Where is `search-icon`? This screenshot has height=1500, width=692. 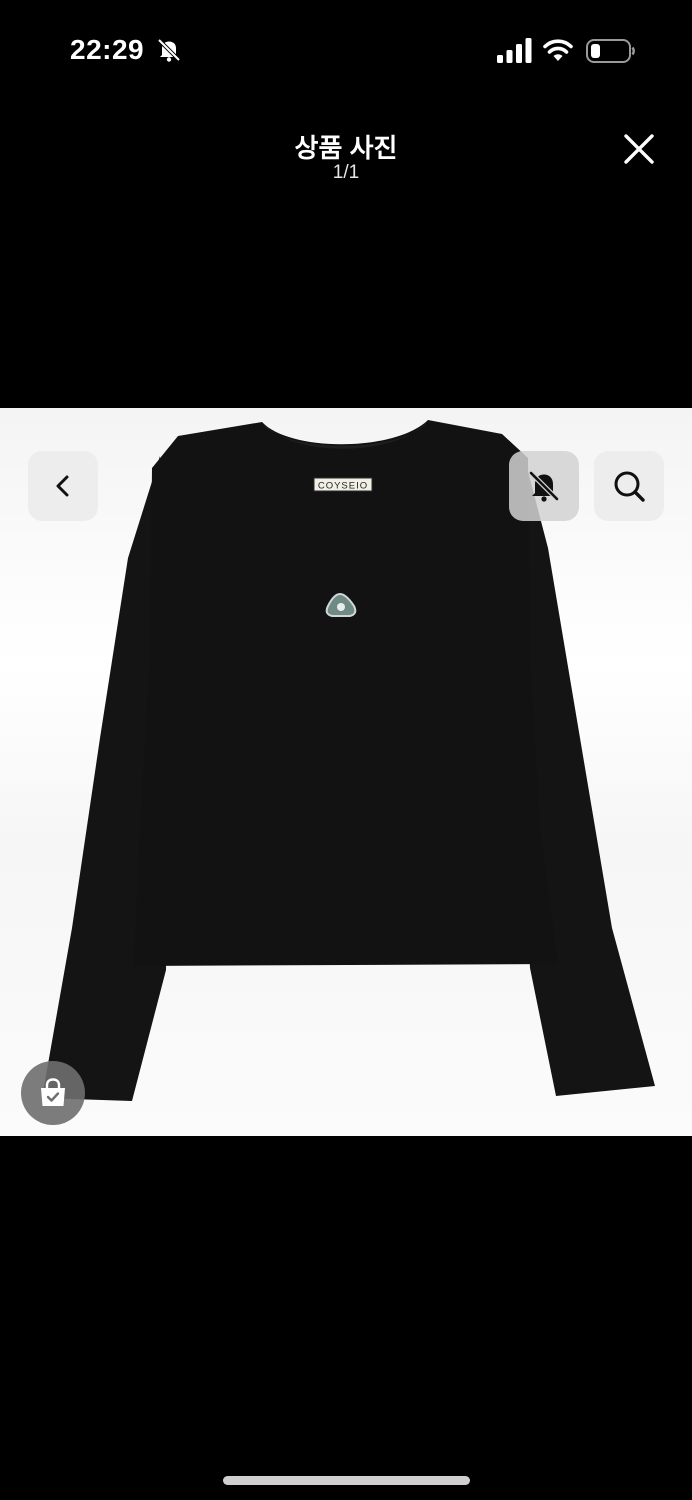 search-icon is located at coordinates (629, 486).